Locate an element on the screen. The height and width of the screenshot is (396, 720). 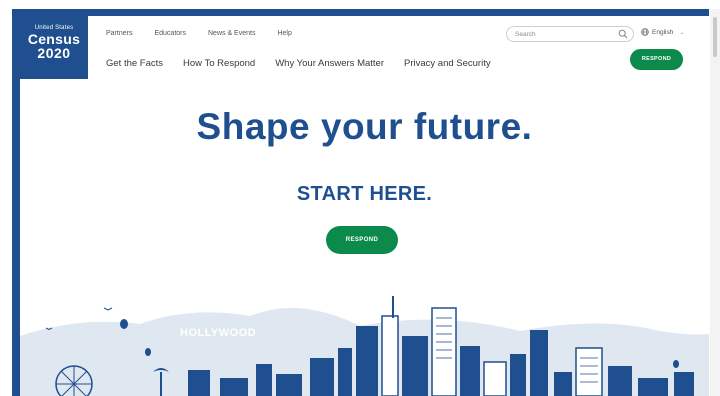
language-label: English is located at coordinates (663, 32).